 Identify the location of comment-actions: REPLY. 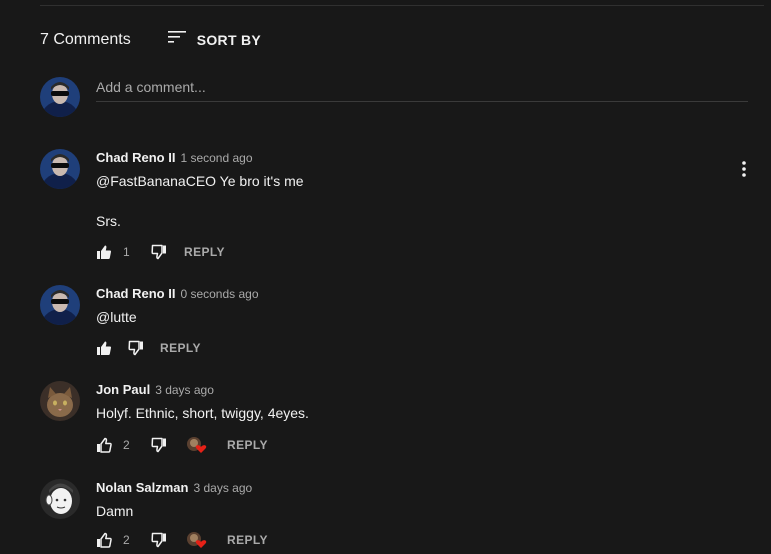
(148, 348).